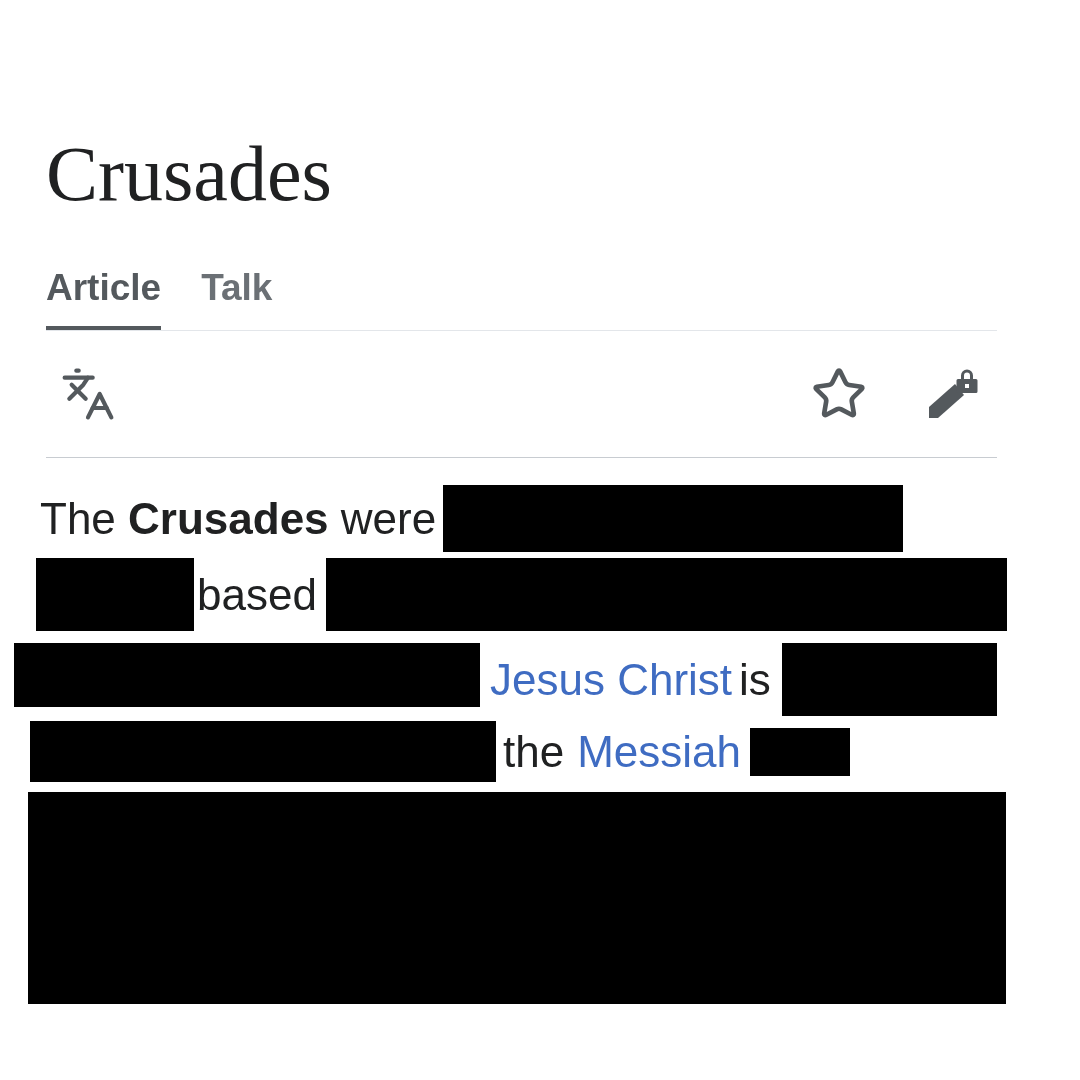 The width and height of the screenshot is (1080, 1080). I want to click on translate-icon, so click(88, 394).